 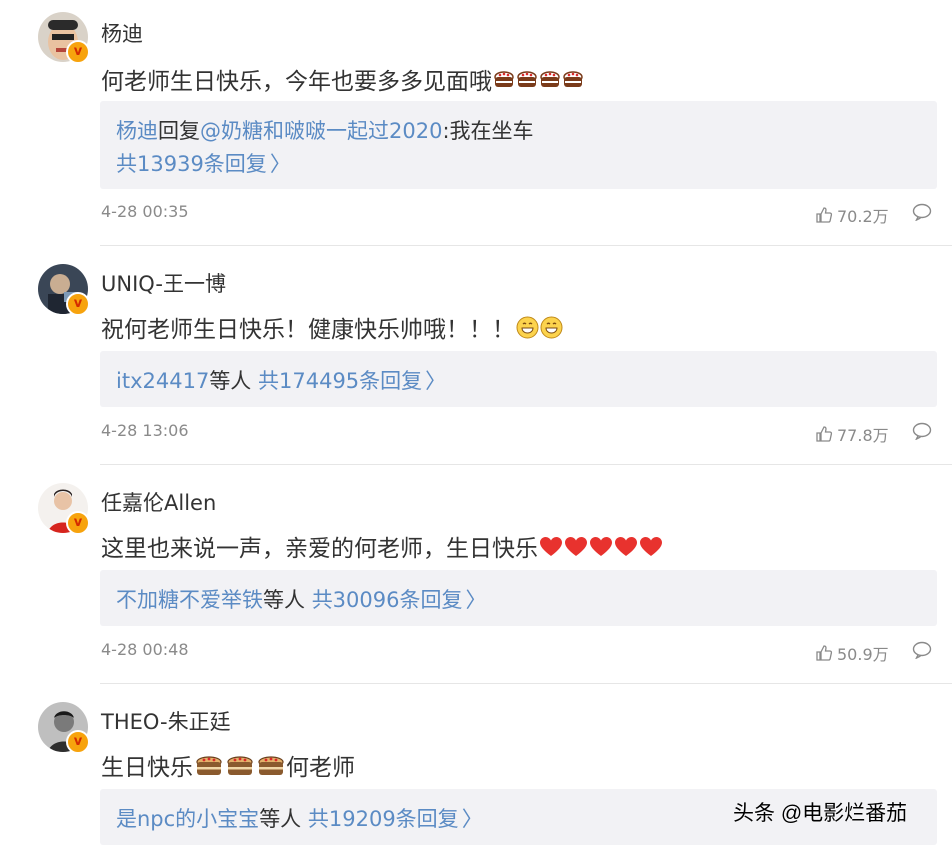 I want to click on reply-box: 不加糖不爱举铁等人 共30096条回复〉, so click(x=518, y=598).